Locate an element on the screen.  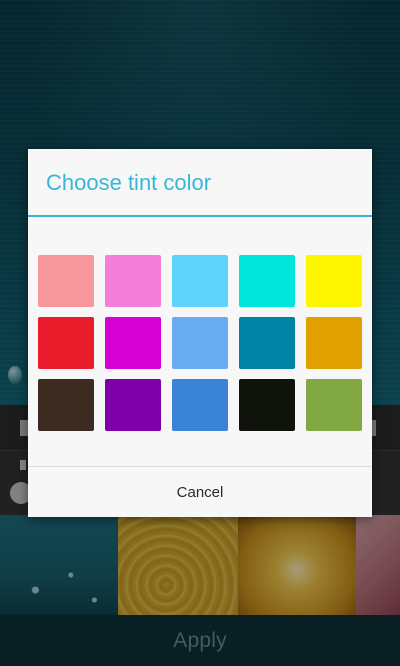
dialog-title: Choose tint color is located at coordinates (129, 182).